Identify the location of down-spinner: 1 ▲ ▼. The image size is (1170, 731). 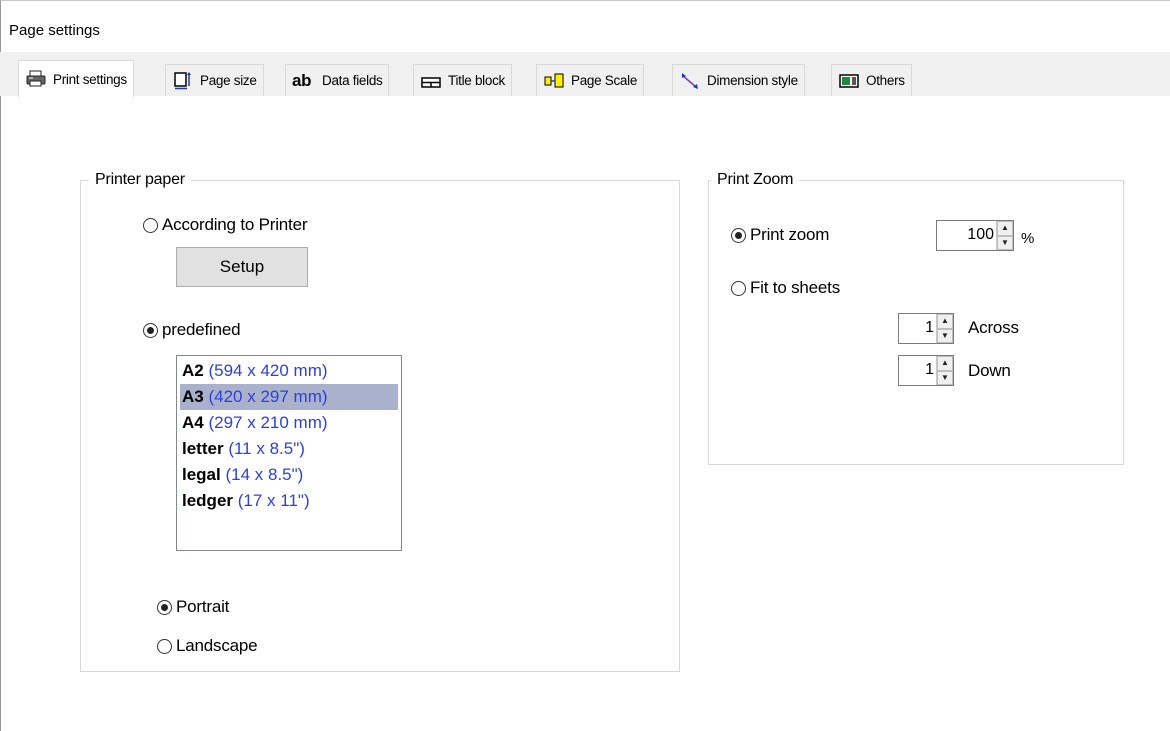
(926, 370).